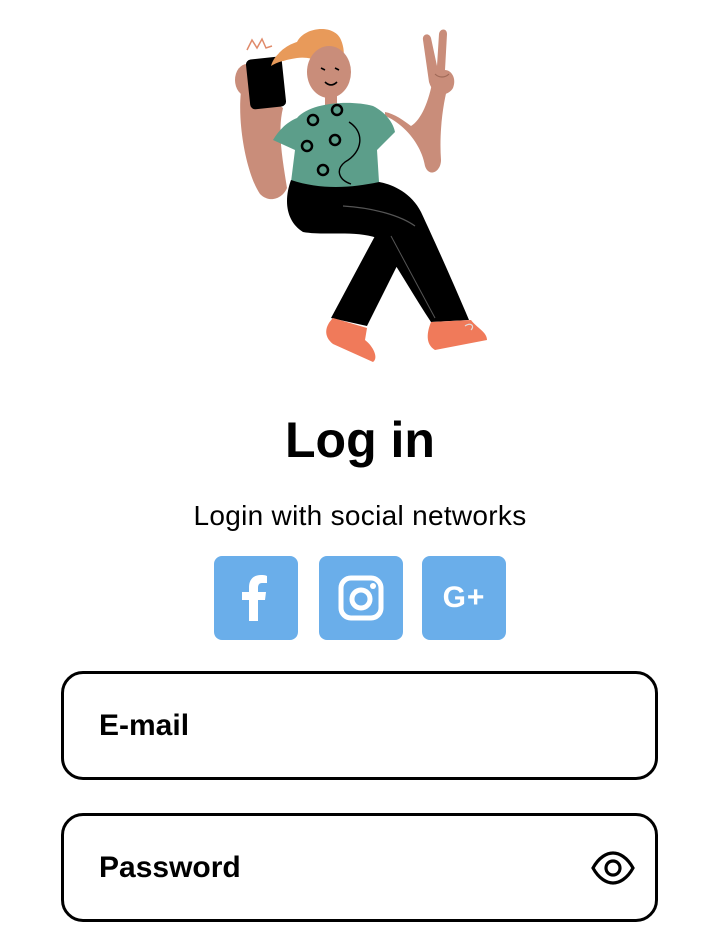  I want to click on social-login-subtitle: Login with social networks, so click(360, 515).